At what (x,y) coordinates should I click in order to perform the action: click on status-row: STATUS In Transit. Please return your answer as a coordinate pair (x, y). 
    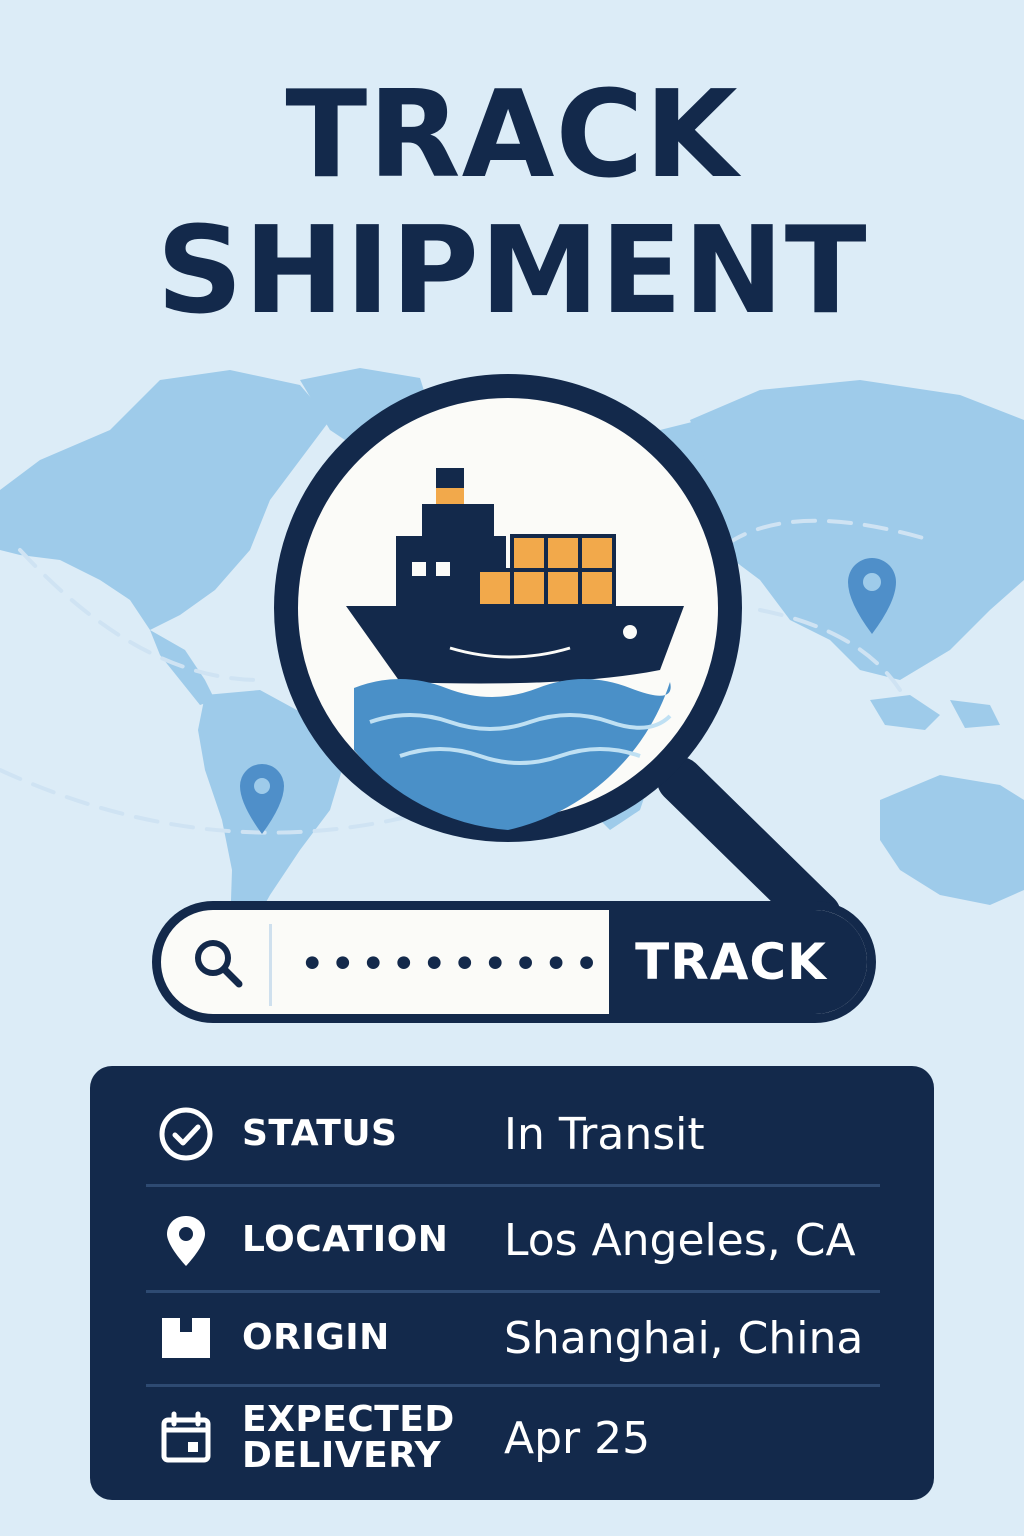
    Looking at the image, I should click on (513, 1134).